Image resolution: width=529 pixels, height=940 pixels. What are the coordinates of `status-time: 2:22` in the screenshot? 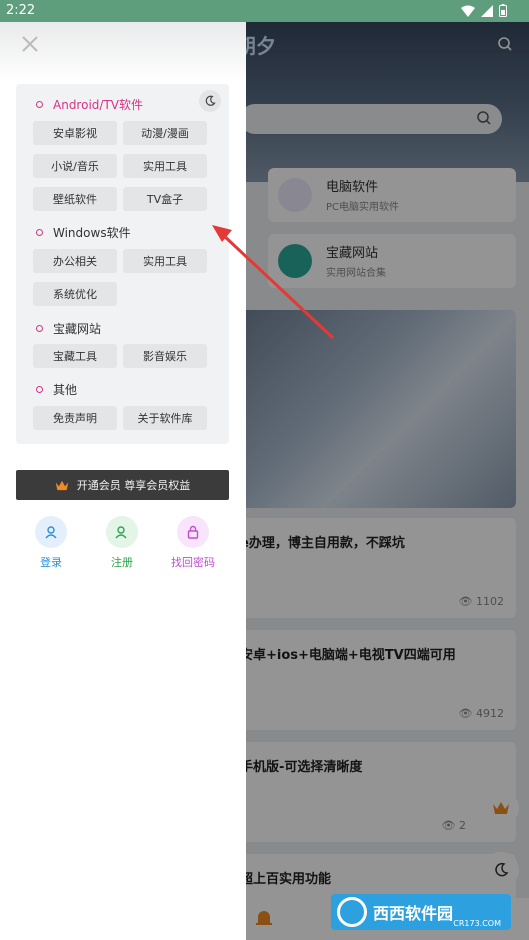 It's located at (21, 10).